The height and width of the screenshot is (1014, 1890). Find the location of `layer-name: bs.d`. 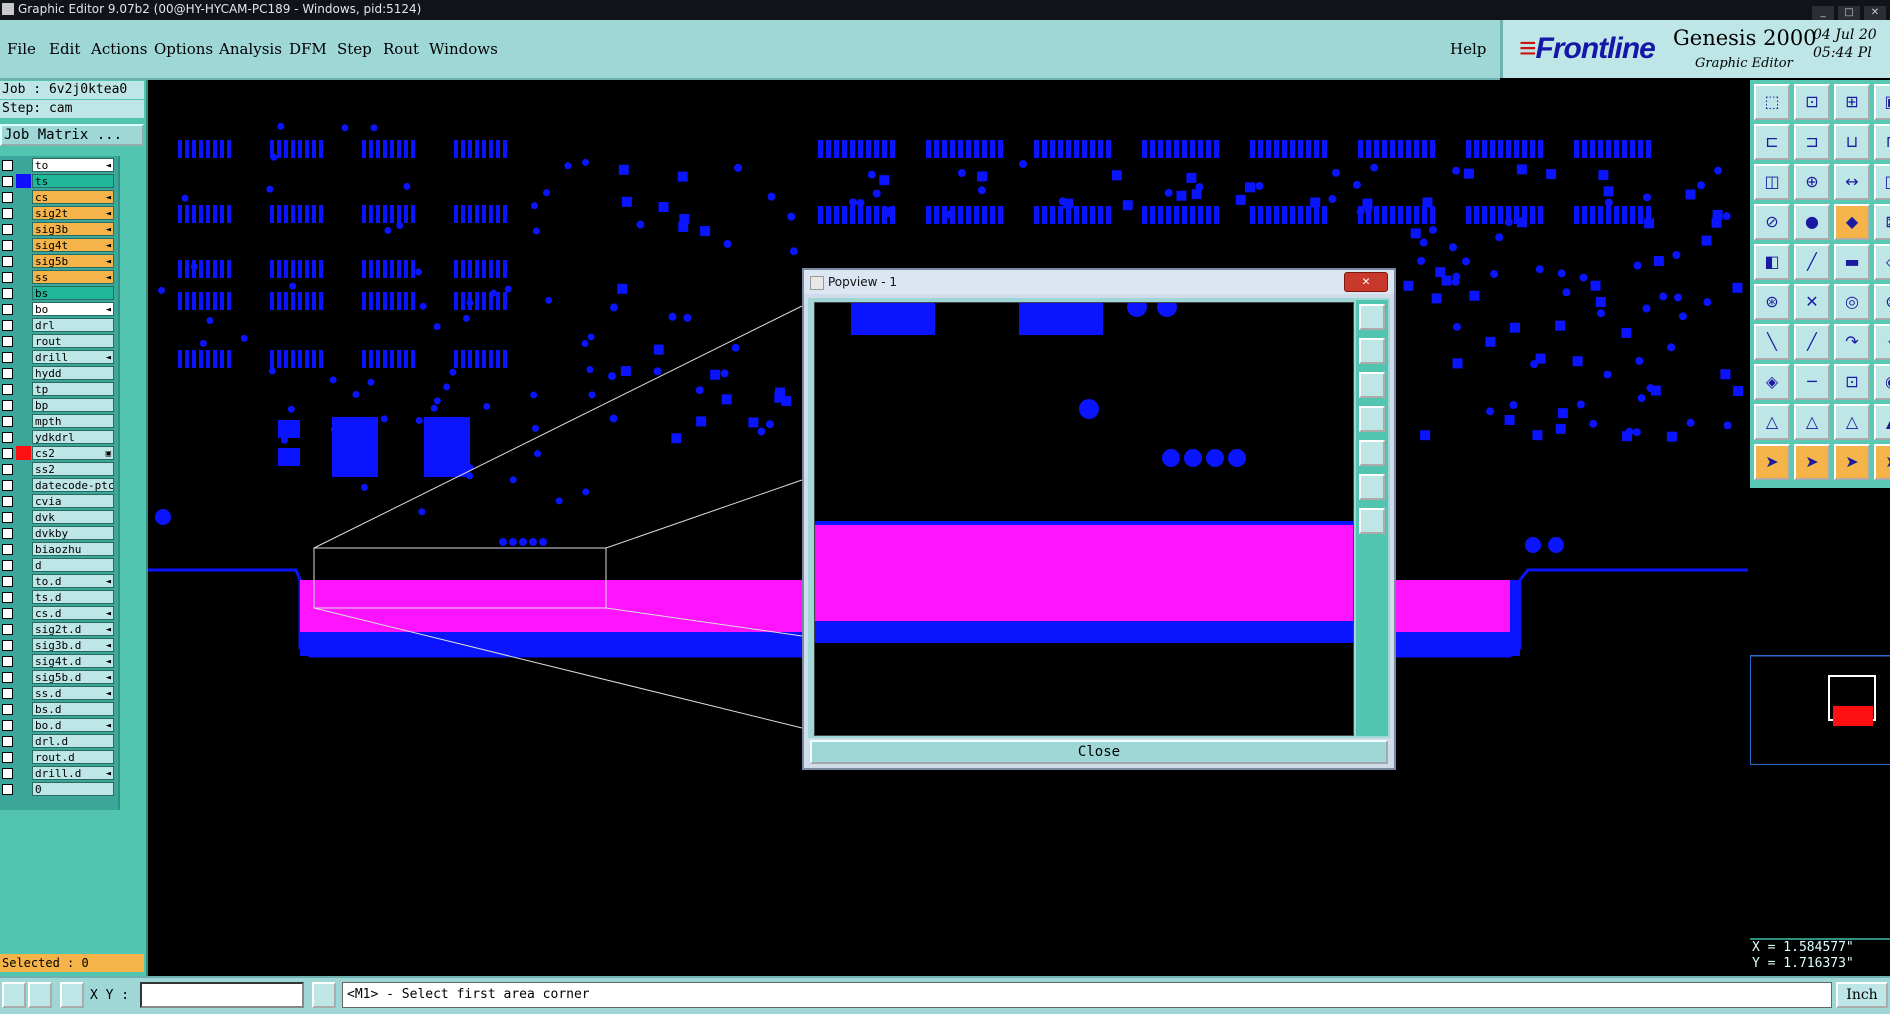

layer-name: bs.d is located at coordinates (73, 709).